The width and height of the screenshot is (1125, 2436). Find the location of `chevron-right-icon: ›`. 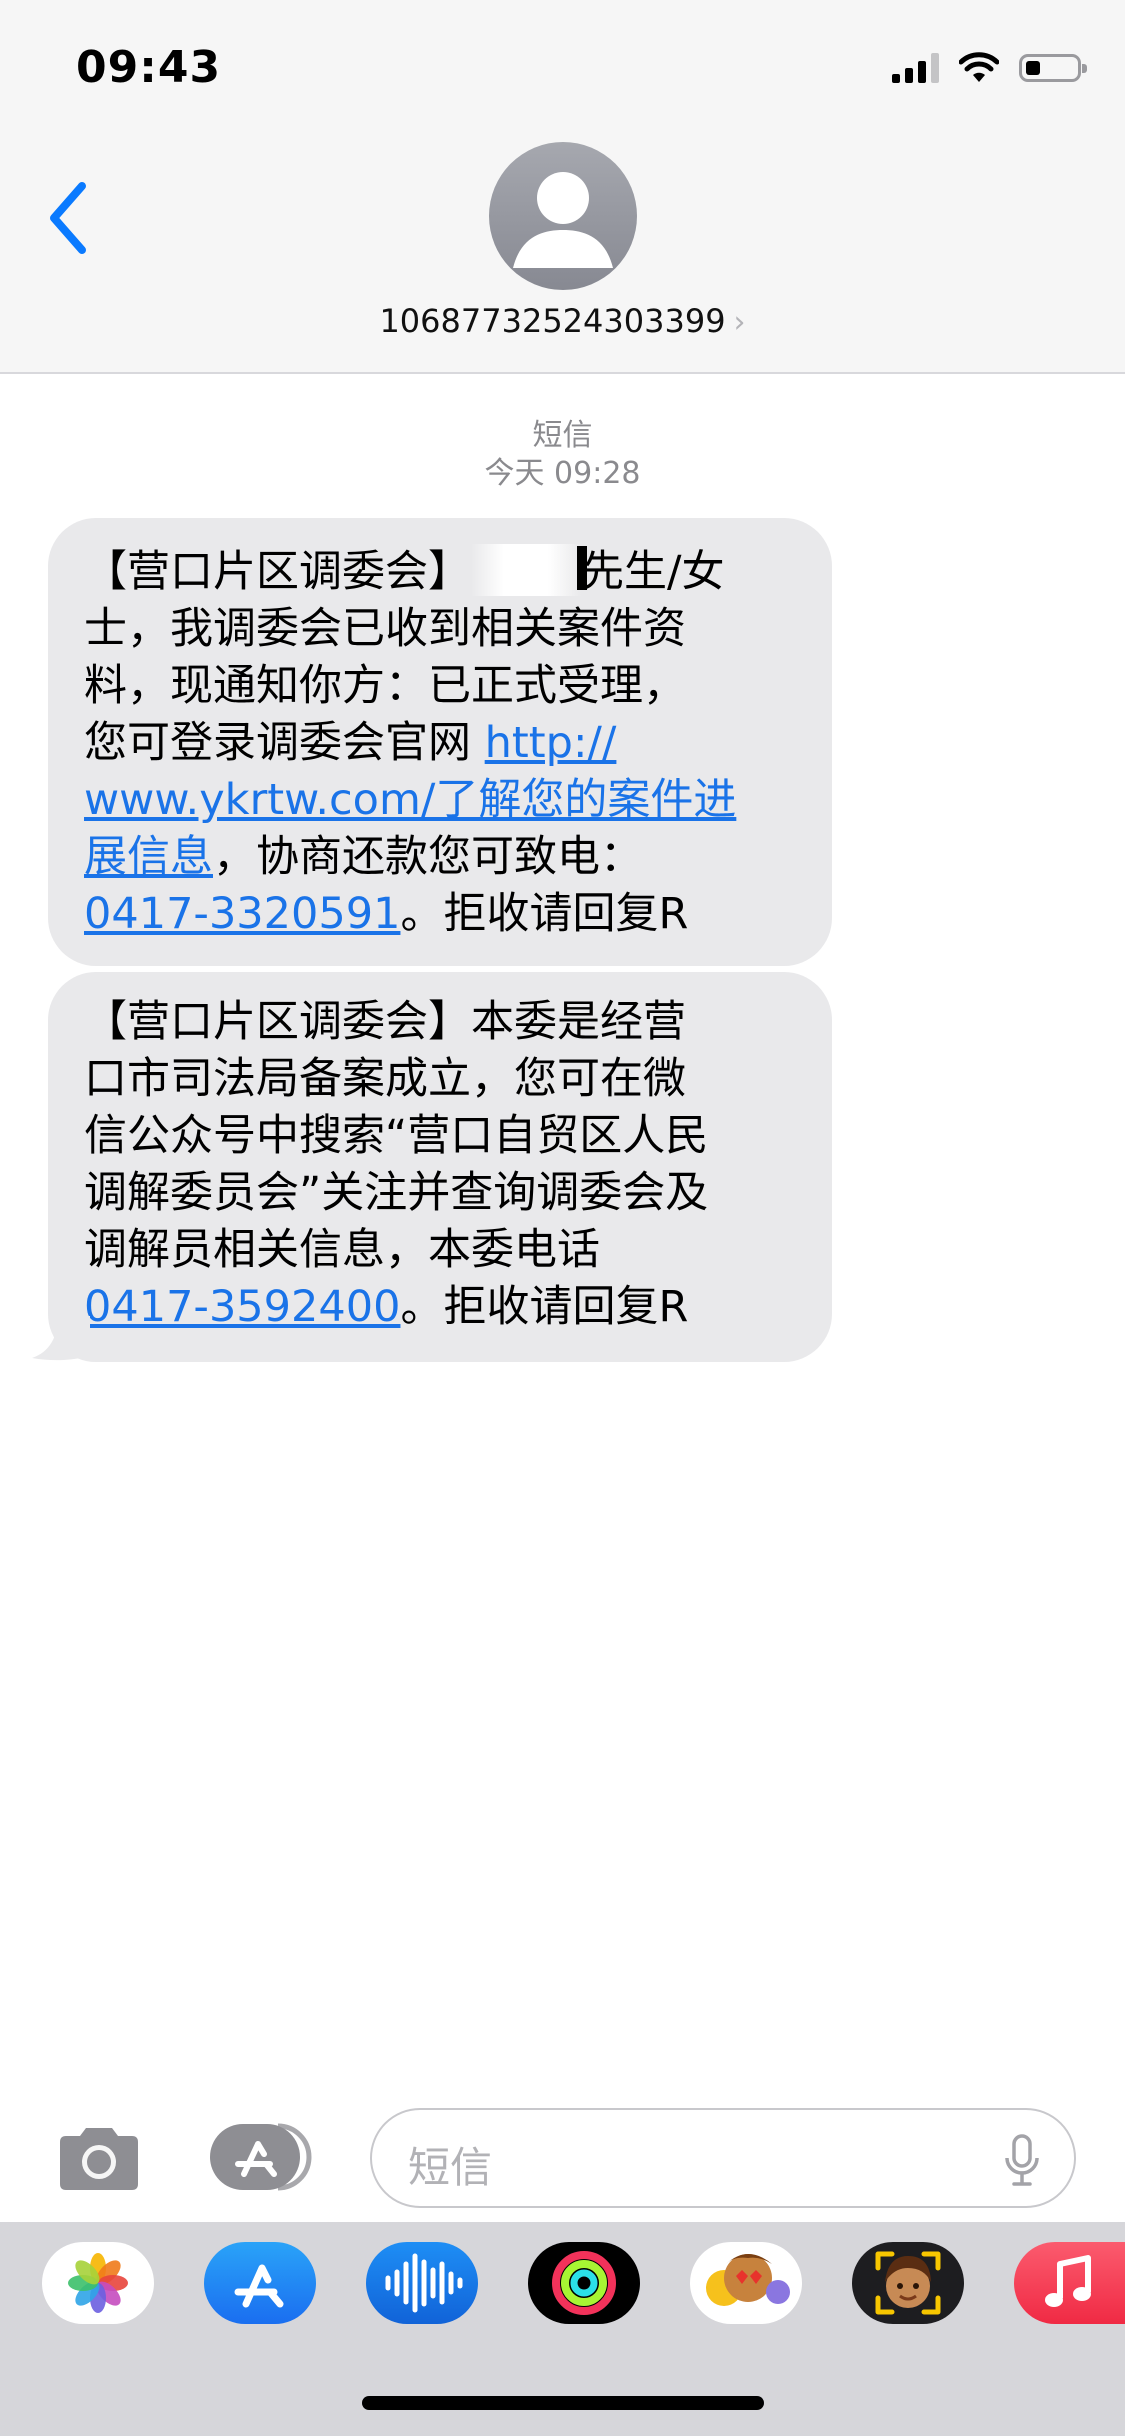

chevron-right-icon: › is located at coordinates (739, 322).